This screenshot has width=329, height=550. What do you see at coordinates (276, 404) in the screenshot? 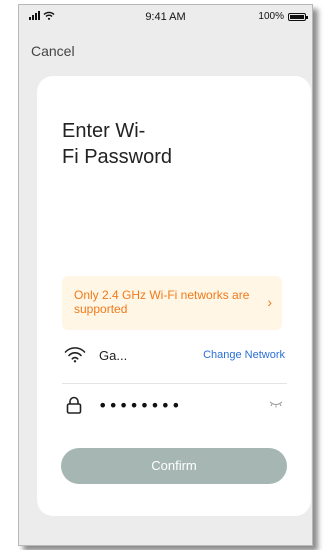
I see `eye-closed-icon` at bounding box center [276, 404].